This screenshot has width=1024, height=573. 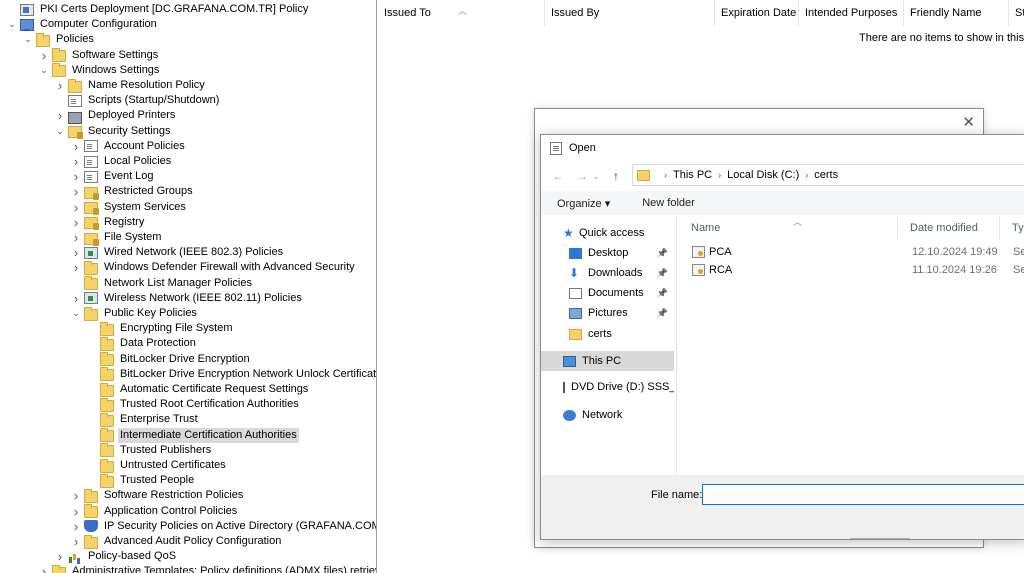 I want to click on tree-item: › Local Policies, so click(x=121, y=161).